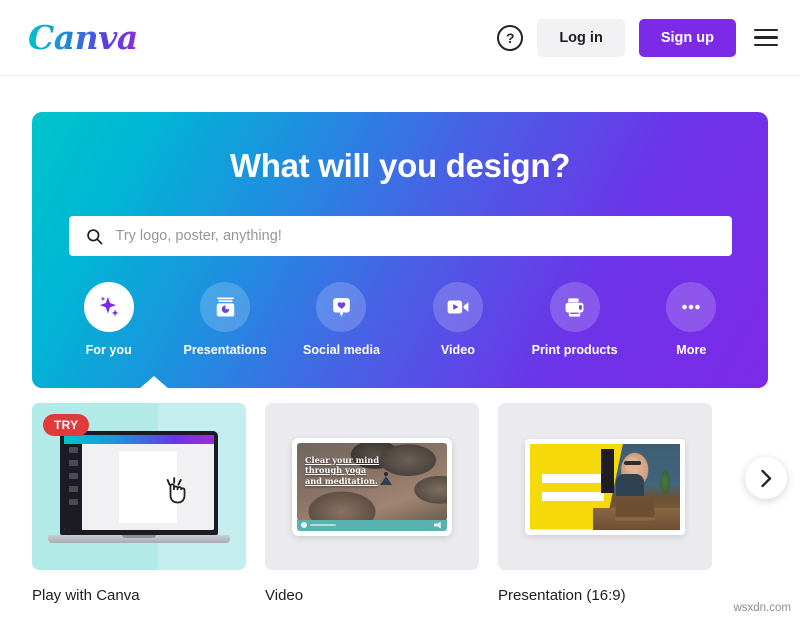 The height and width of the screenshot is (619, 800). I want to click on carousel-next-button, so click(766, 478).